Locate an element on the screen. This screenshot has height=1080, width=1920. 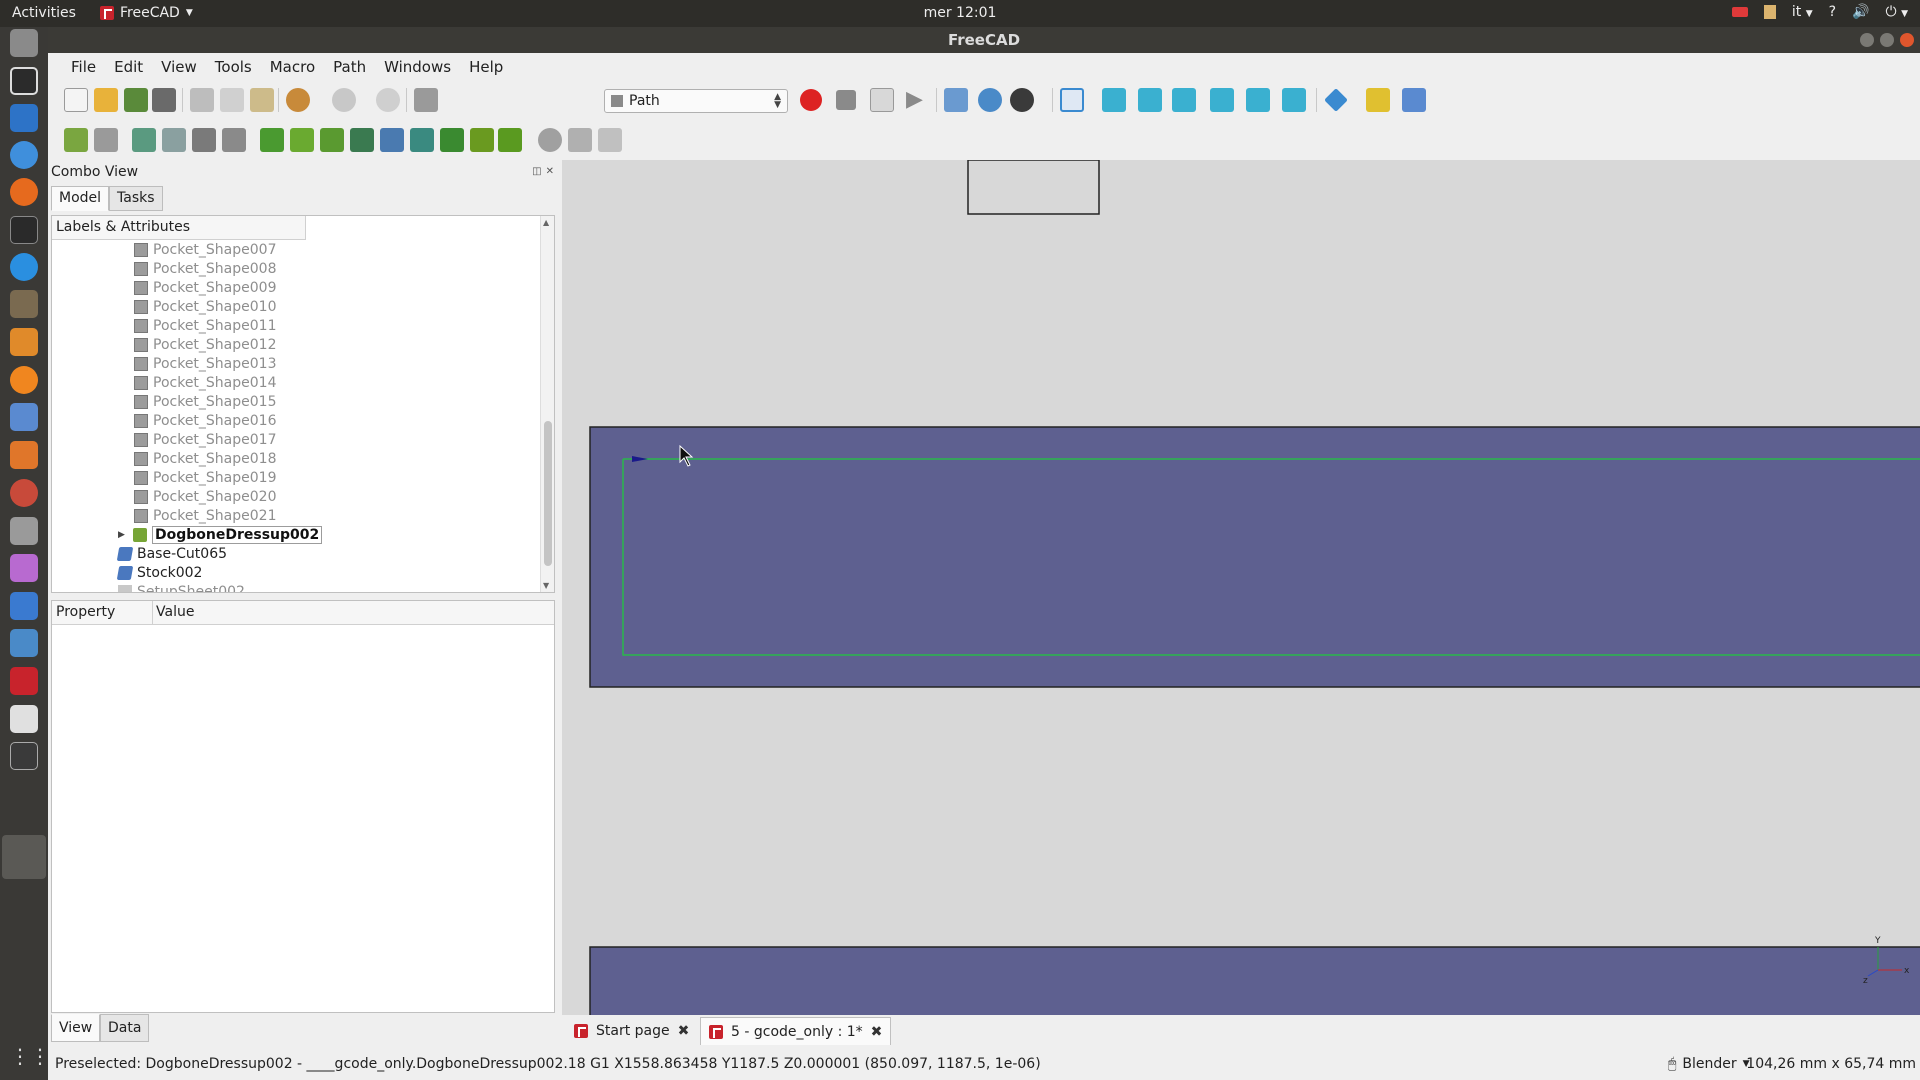
power-icon: ⏻ ▼ is located at coordinates (1897, 12).